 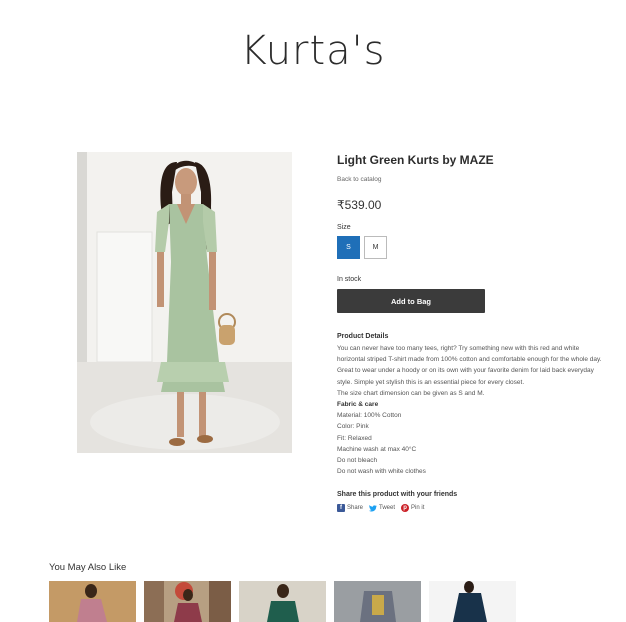 What do you see at coordinates (341, 508) in the screenshot?
I see `facebook-icon: f` at bounding box center [341, 508].